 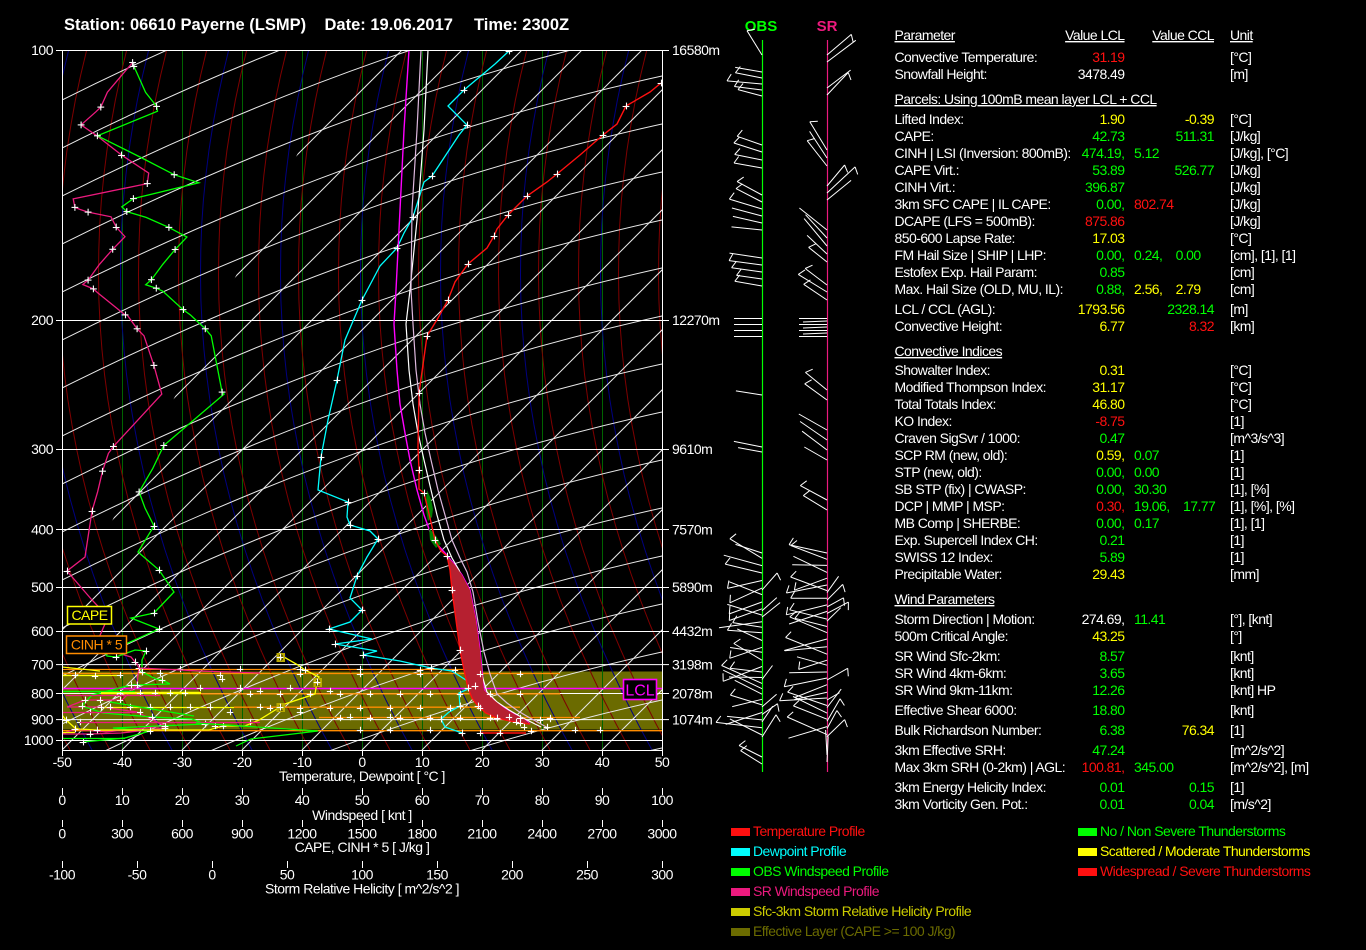 What do you see at coordinates (948, 574) in the screenshot?
I see `svg-text: Precipitable Water:` at bounding box center [948, 574].